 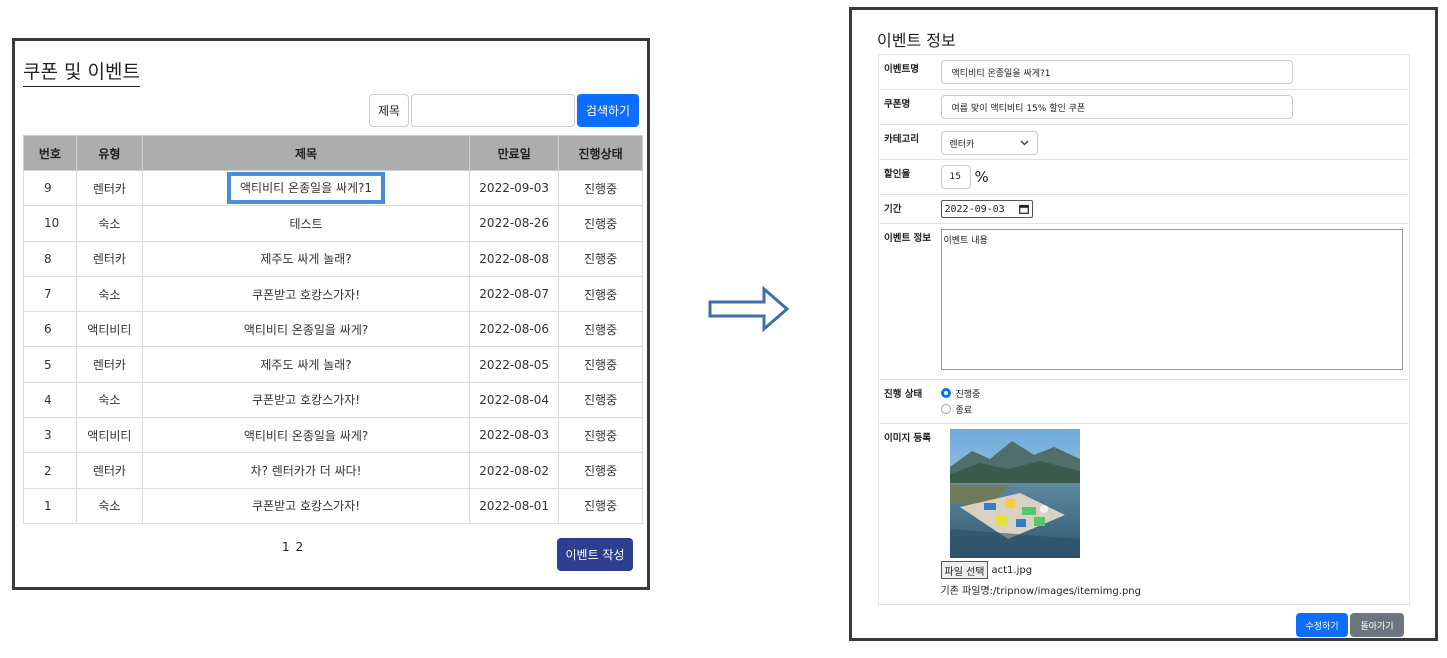 What do you see at coordinates (306, 153) in the screenshot?
I see `column-header-title: 제목` at bounding box center [306, 153].